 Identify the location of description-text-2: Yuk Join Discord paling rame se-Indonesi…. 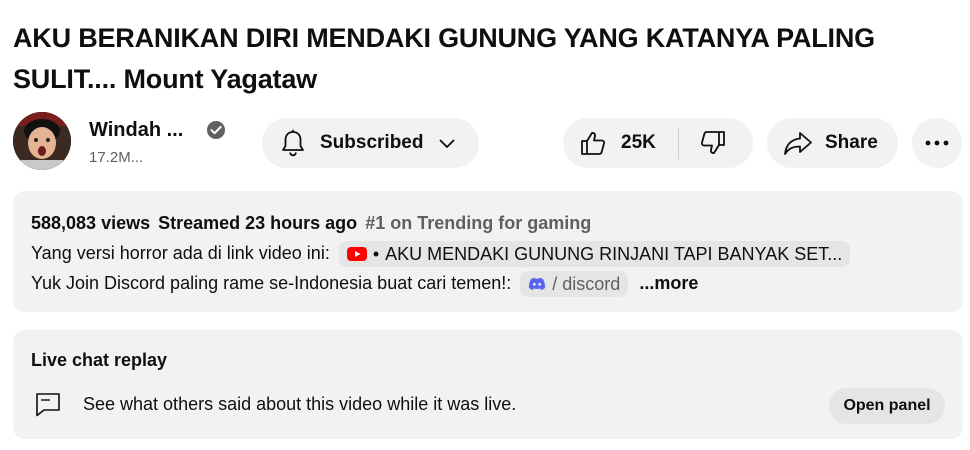
(271, 283).